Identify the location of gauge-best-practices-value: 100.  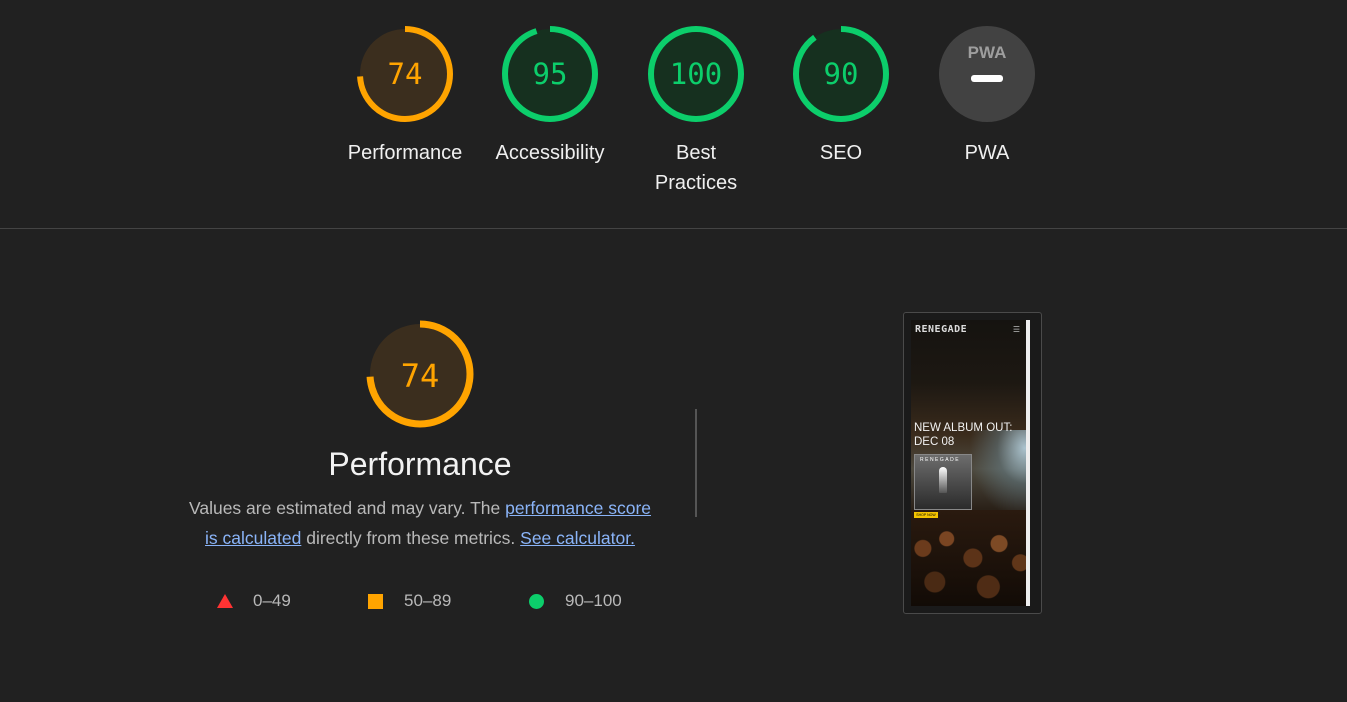
(696, 74).